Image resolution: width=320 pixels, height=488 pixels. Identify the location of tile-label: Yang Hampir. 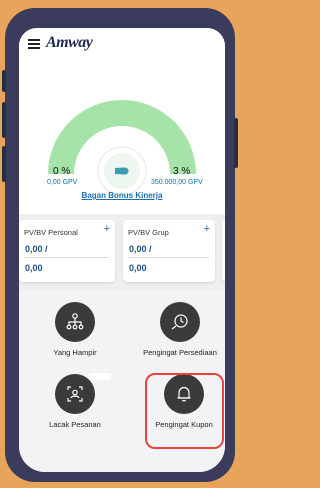
(75, 352).